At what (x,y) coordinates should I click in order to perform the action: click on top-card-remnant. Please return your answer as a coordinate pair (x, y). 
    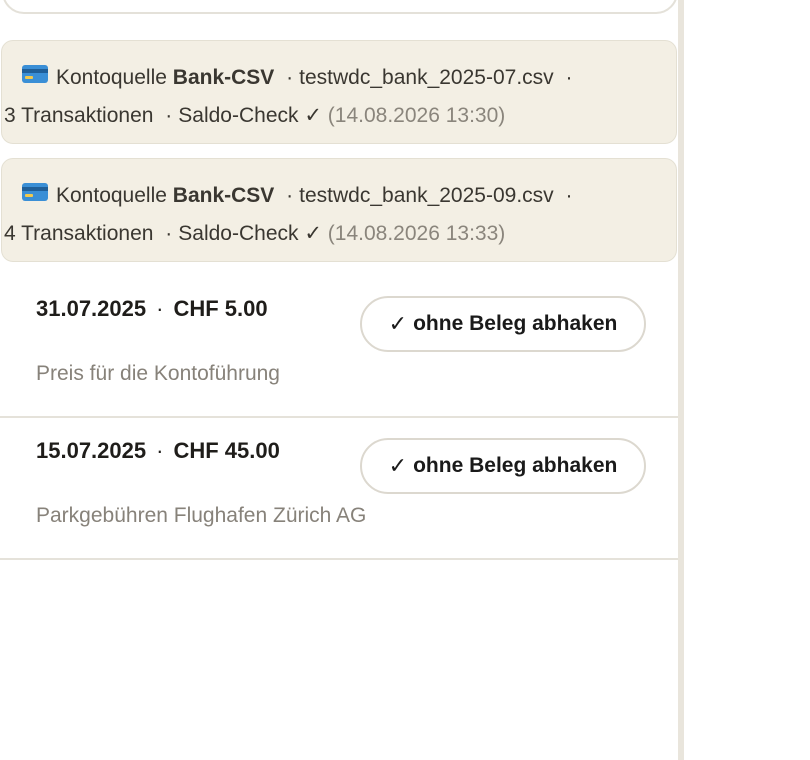
    Looking at the image, I should click on (340, 7).